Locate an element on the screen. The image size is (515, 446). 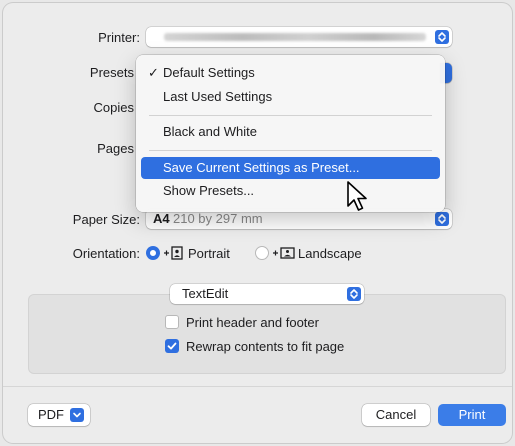
pdf-menu-button: PDF is located at coordinates (59, 415).